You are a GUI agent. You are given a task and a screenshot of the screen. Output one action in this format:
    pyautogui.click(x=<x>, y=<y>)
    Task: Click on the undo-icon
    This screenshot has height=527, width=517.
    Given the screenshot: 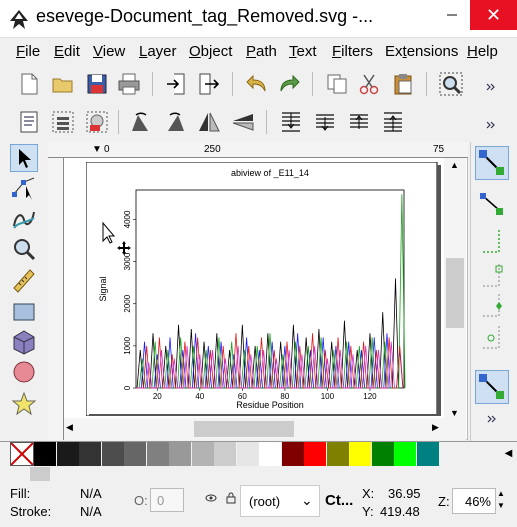 What is the action you would take?
    pyautogui.click(x=257, y=84)
    